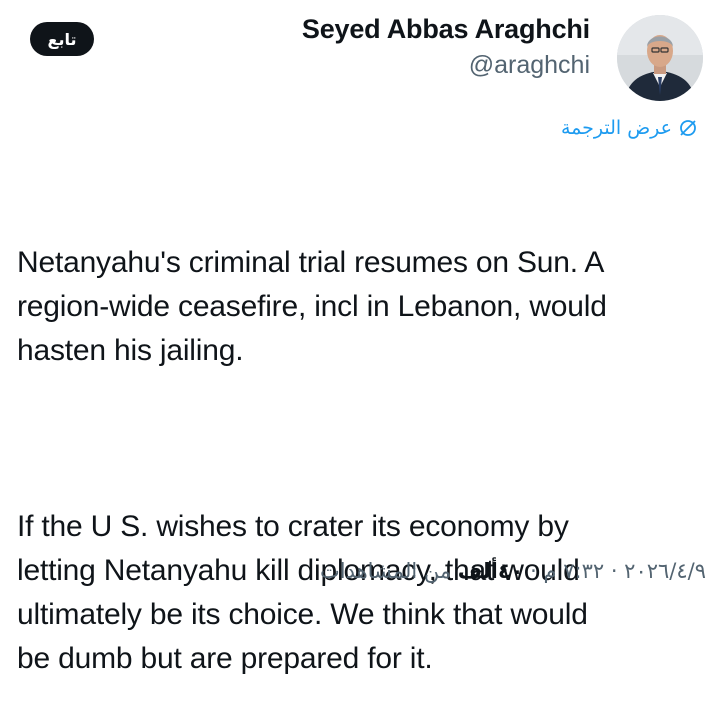 This screenshot has height=725, width=720. What do you see at coordinates (62, 39) in the screenshot?
I see `follow-button: تابع` at bounding box center [62, 39].